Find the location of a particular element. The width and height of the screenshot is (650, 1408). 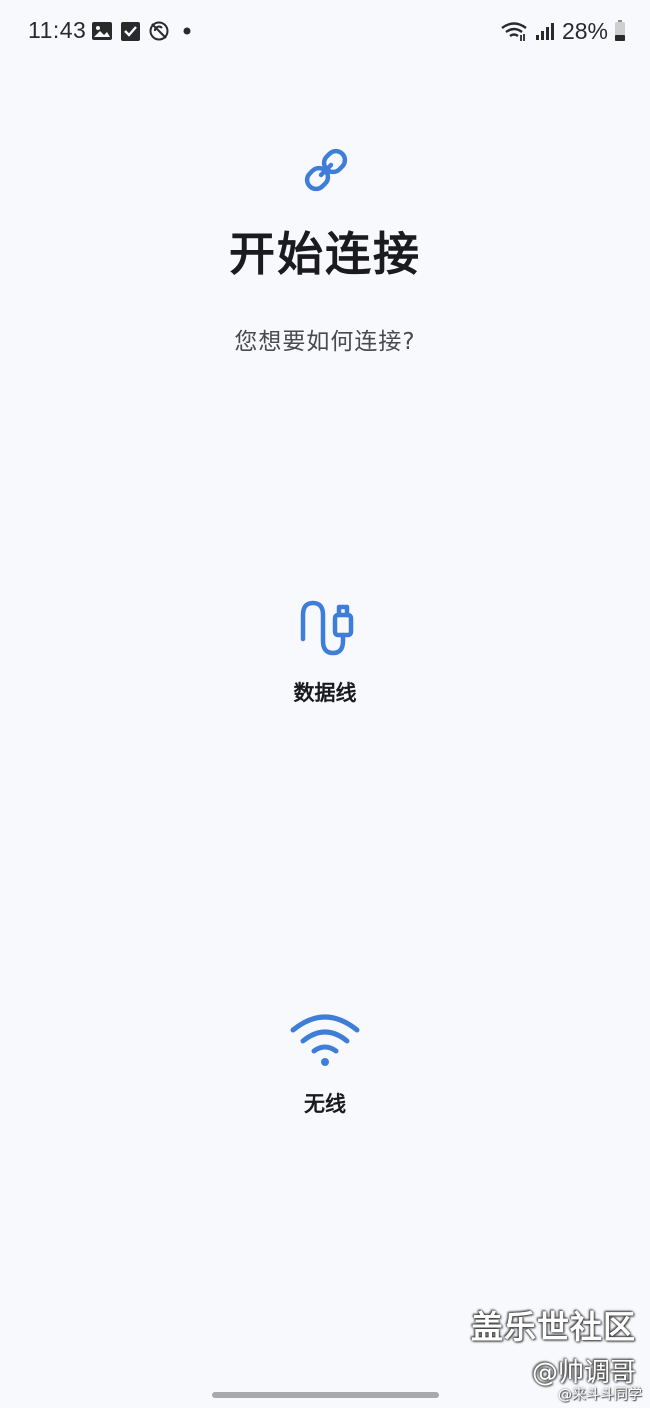

signal-icon is located at coordinates (544, 31).